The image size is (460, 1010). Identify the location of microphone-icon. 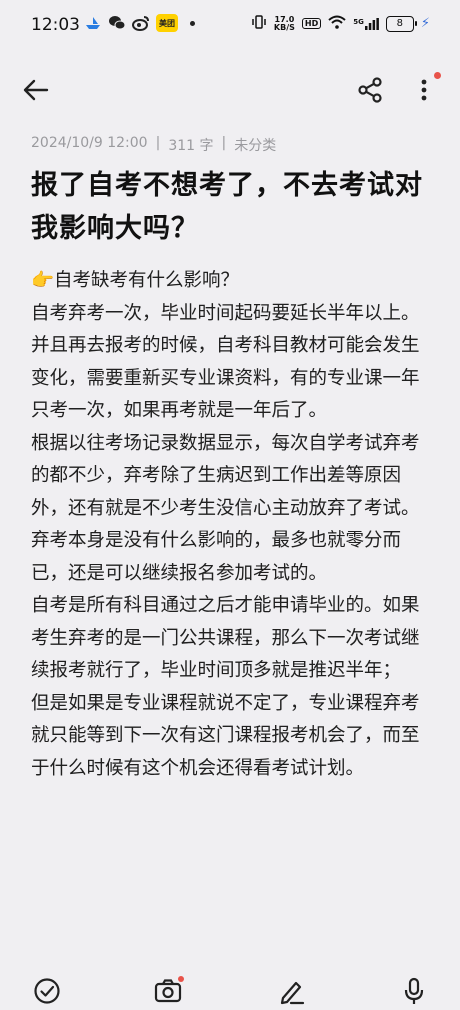
(414, 990).